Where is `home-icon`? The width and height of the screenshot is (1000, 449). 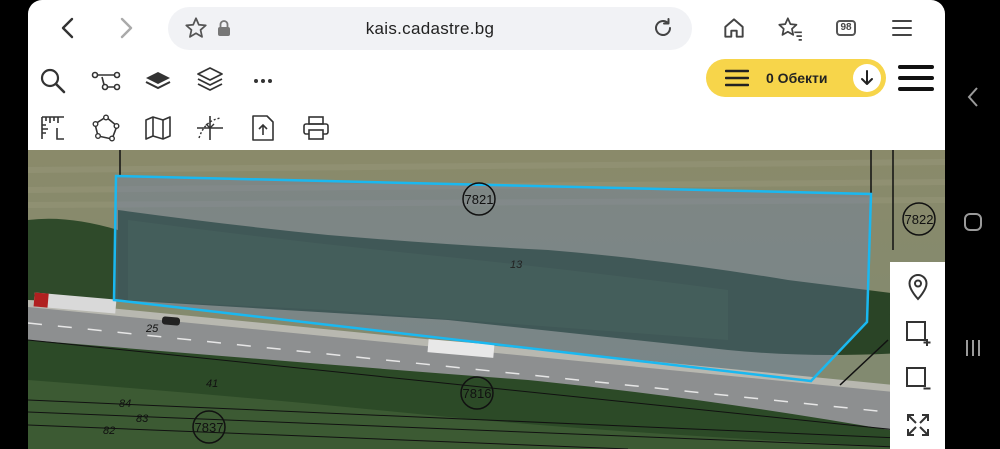 home-icon is located at coordinates (734, 28).